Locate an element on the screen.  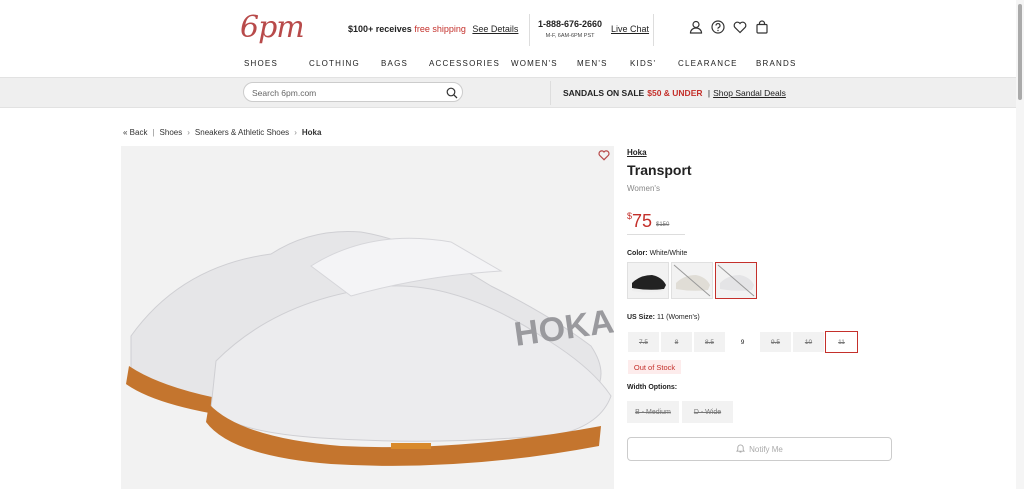
color-swatch-white-slash is located at coordinates (692, 280).